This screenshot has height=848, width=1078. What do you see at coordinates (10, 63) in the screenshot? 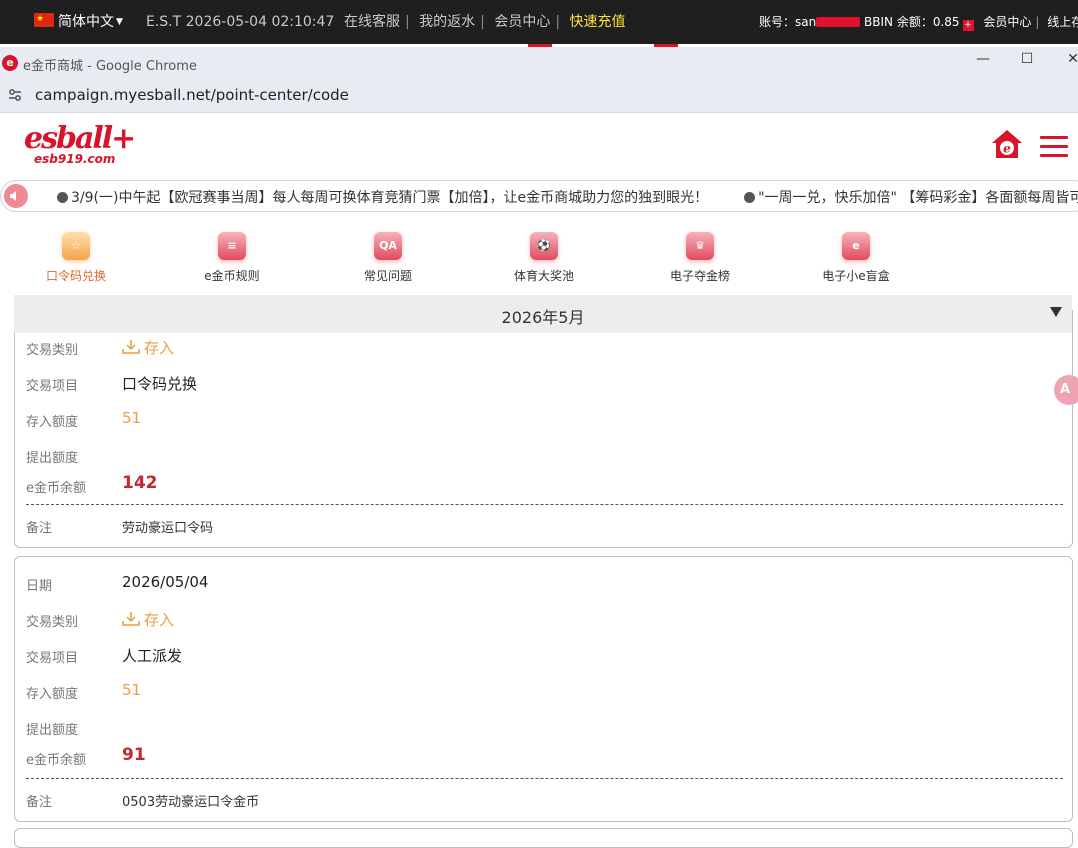
I see `esball-favicon-icon: e` at bounding box center [10, 63].